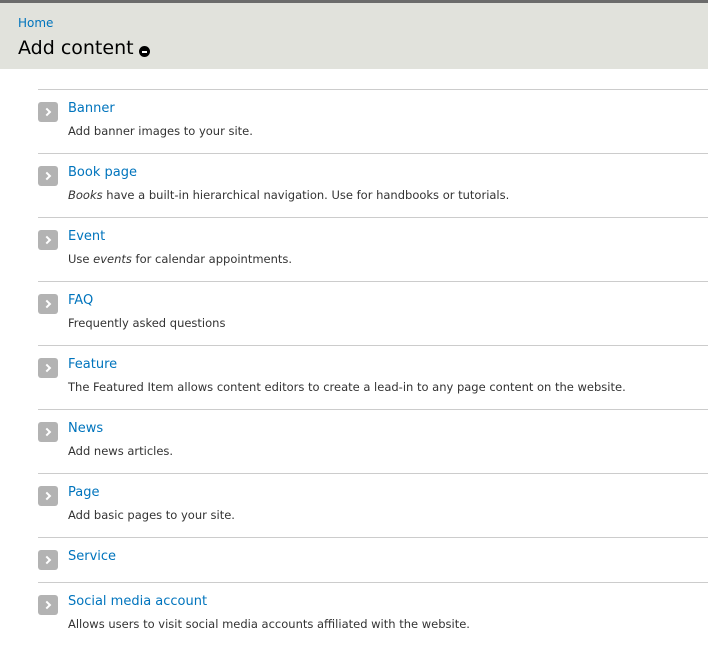  Describe the element at coordinates (121, 451) in the screenshot. I see `content-type-description: Add news articles.` at that location.